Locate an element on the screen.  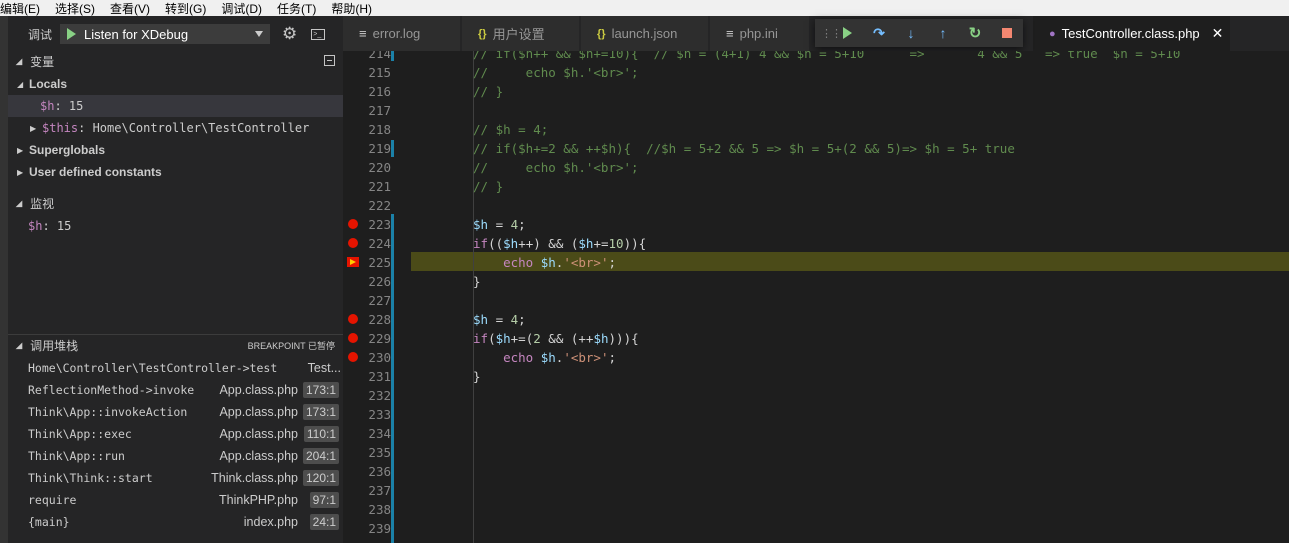
stack-frame: Think\App::run App.class.php 204:1 is located at coordinates (175, 456).